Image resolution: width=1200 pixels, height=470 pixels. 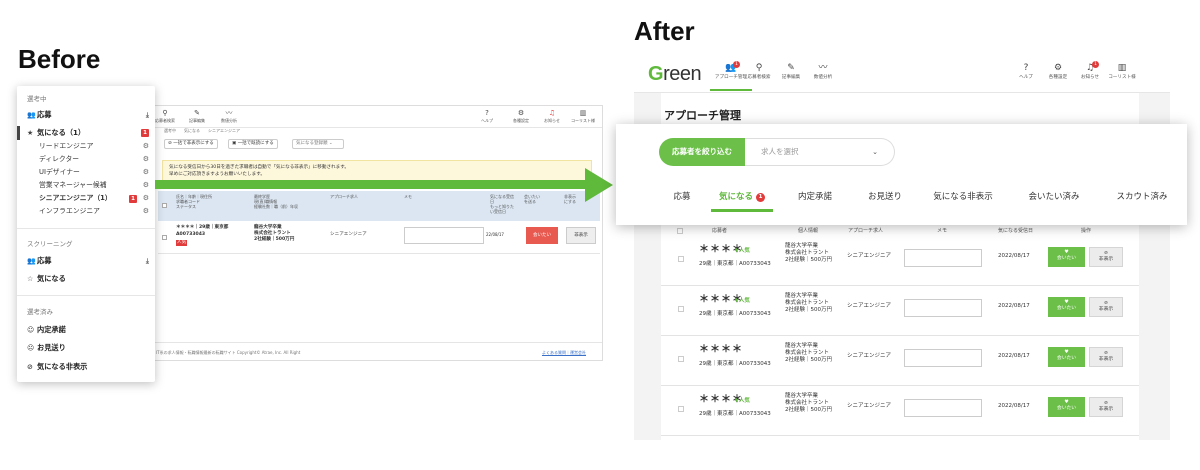 I want to click on nav-help: ? ヘルプ, so click(x=487, y=116).